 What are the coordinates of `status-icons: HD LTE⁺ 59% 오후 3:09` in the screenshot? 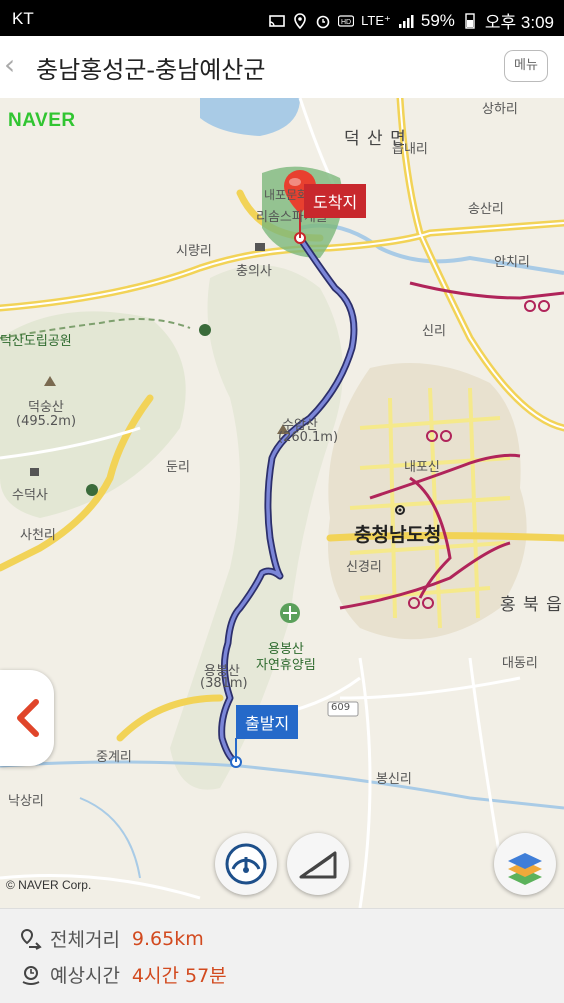 It's located at (411, 20).